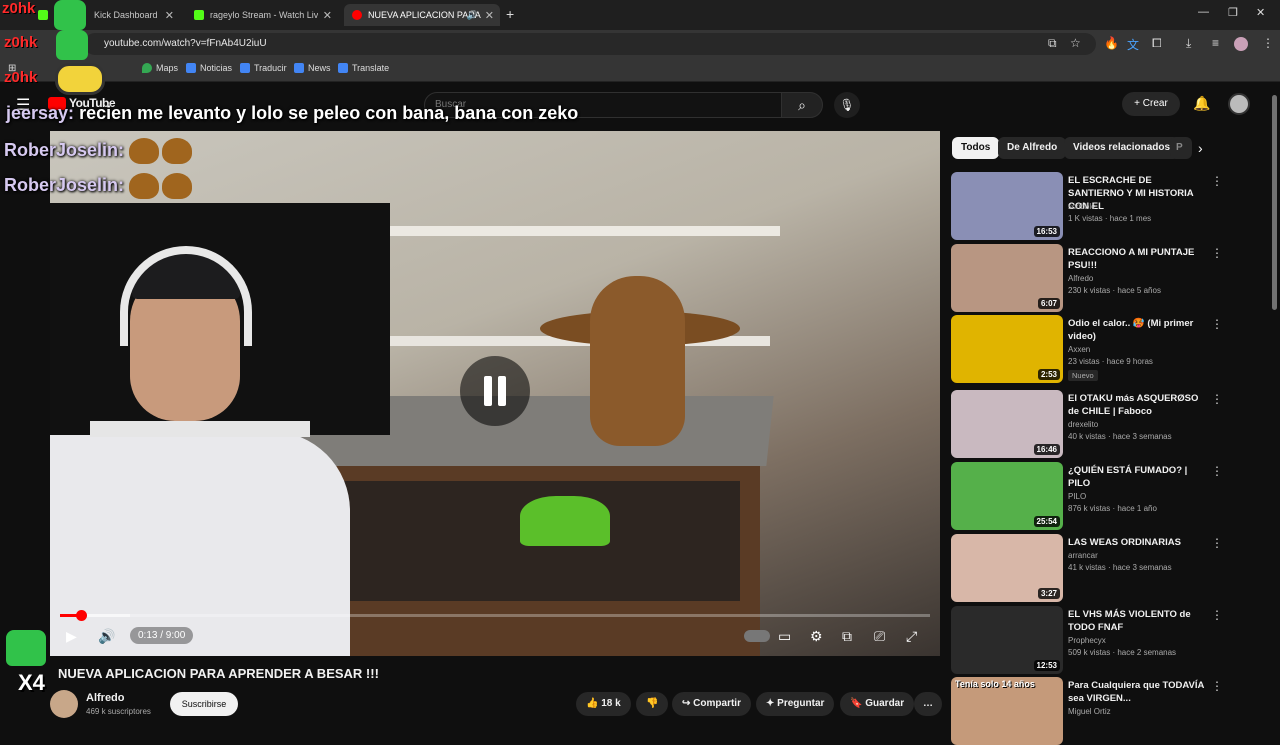 The width and height of the screenshot is (1280, 745). Describe the element at coordinates (209, 68) in the screenshot. I see `bookmark-noticias: Noticias` at that location.